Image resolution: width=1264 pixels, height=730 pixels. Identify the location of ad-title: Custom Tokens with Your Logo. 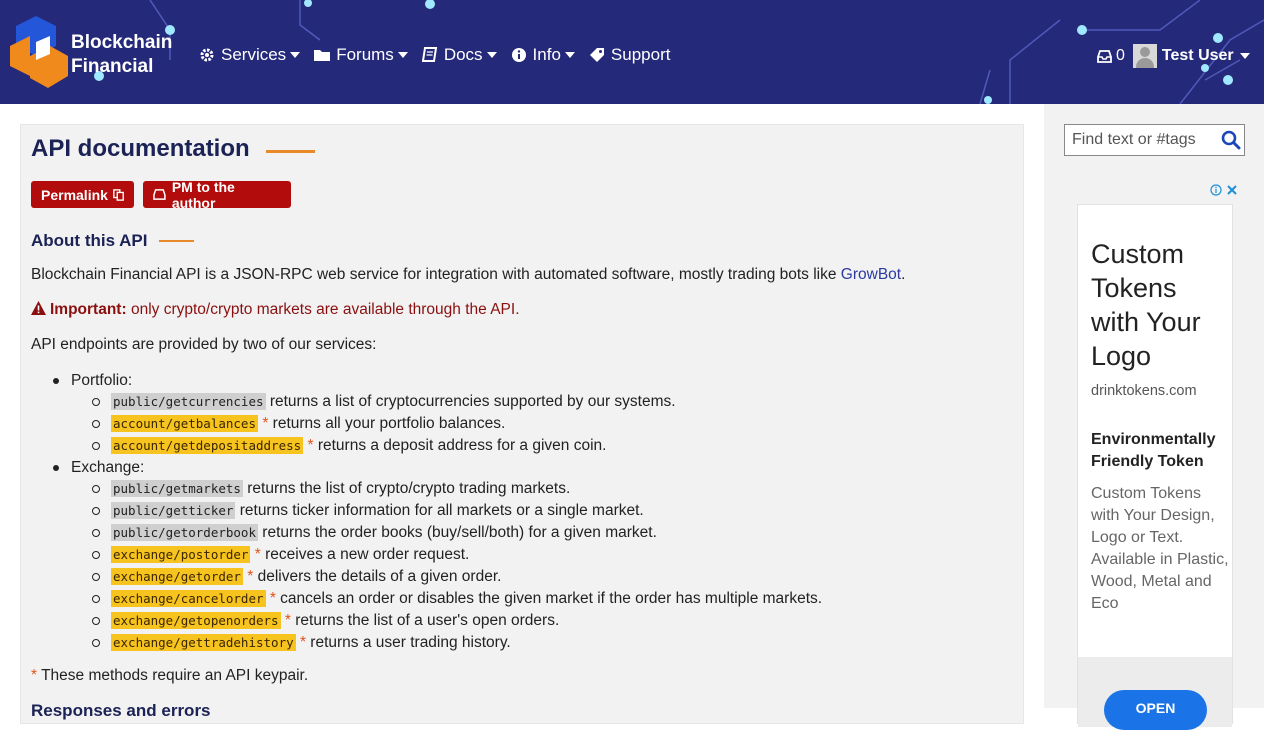
(1146, 305).